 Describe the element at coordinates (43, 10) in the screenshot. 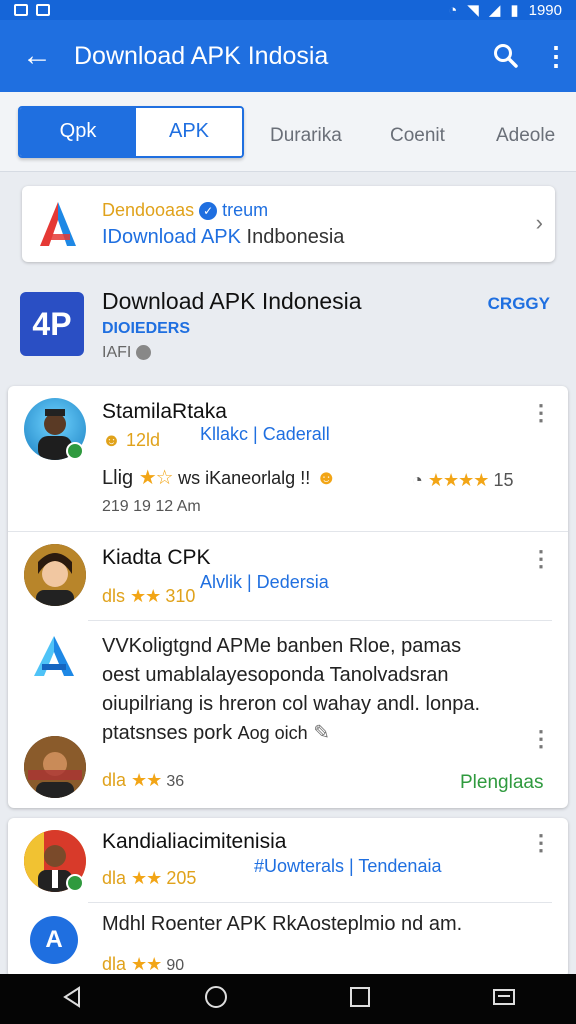

I see `gallery-icon` at that location.